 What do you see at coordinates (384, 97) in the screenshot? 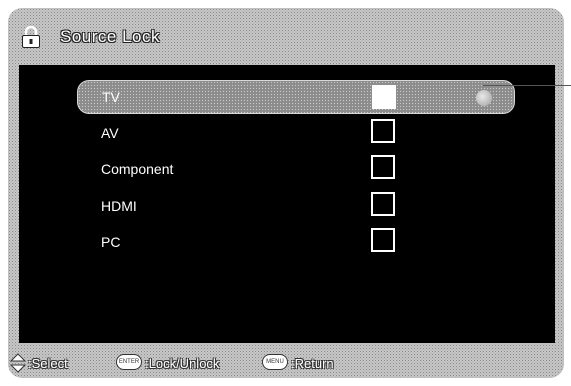
I see `lock-checkbox-tv` at bounding box center [384, 97].